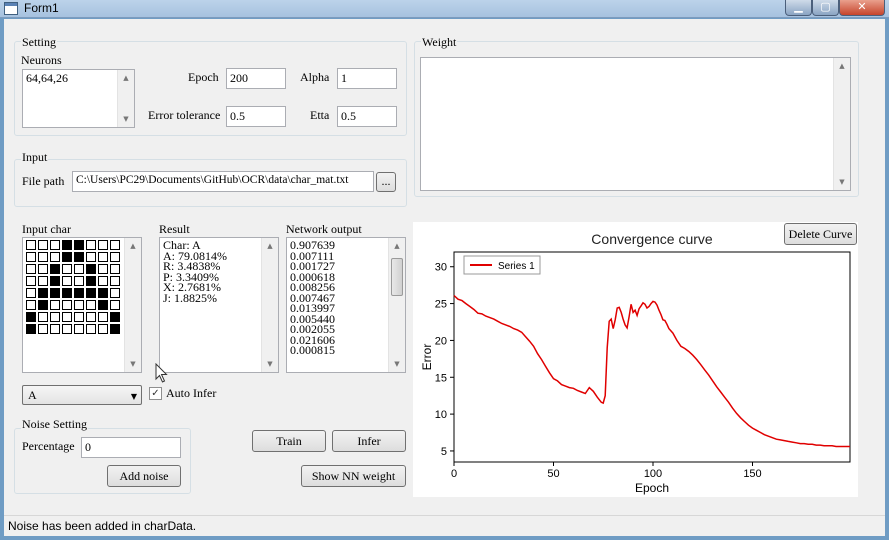 This screenshot has width=889, height=540. I want to click on error-tolerance-input: 0.5, so click(256, 116).